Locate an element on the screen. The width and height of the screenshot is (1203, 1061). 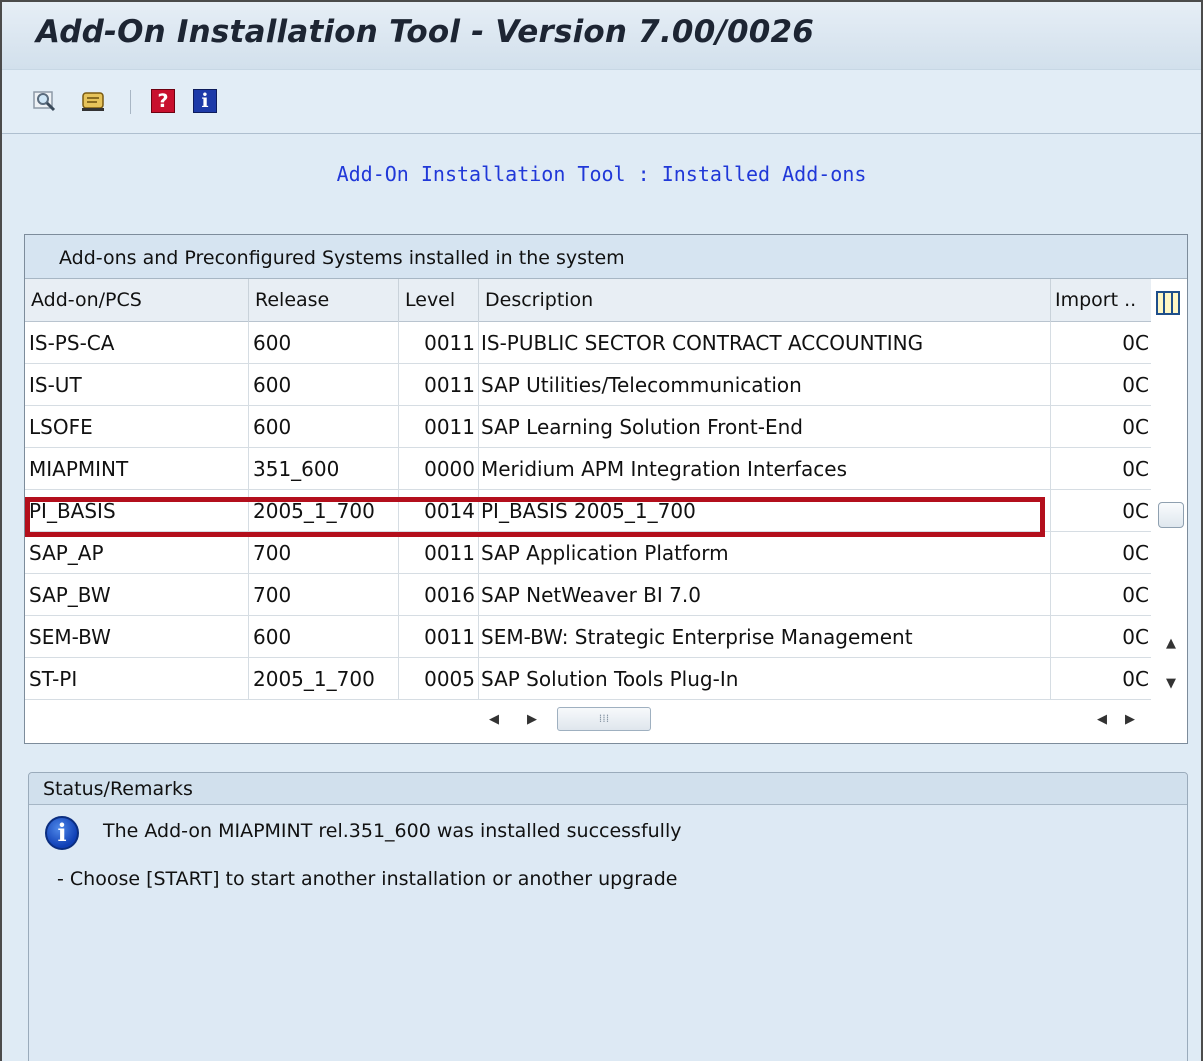
scroll-right-fixed-icon: ▶ is located at coordinates (1130, 720).